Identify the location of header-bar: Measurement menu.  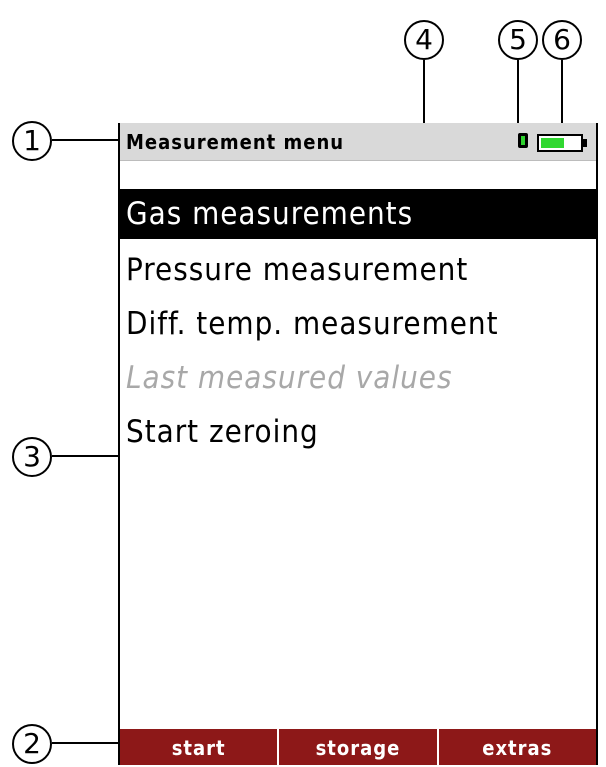
(358, 142).